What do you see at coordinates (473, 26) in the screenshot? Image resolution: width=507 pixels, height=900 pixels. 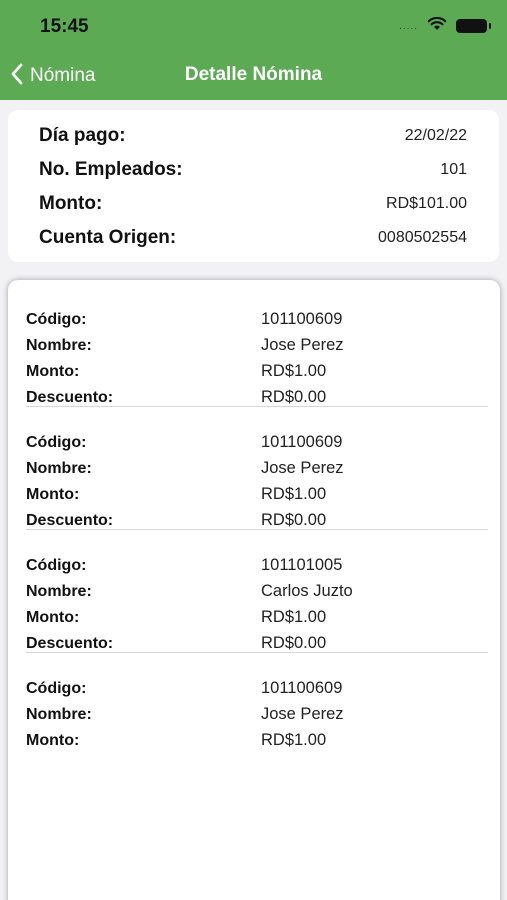 I see `battery-icon` at bounding box center [473, 26].